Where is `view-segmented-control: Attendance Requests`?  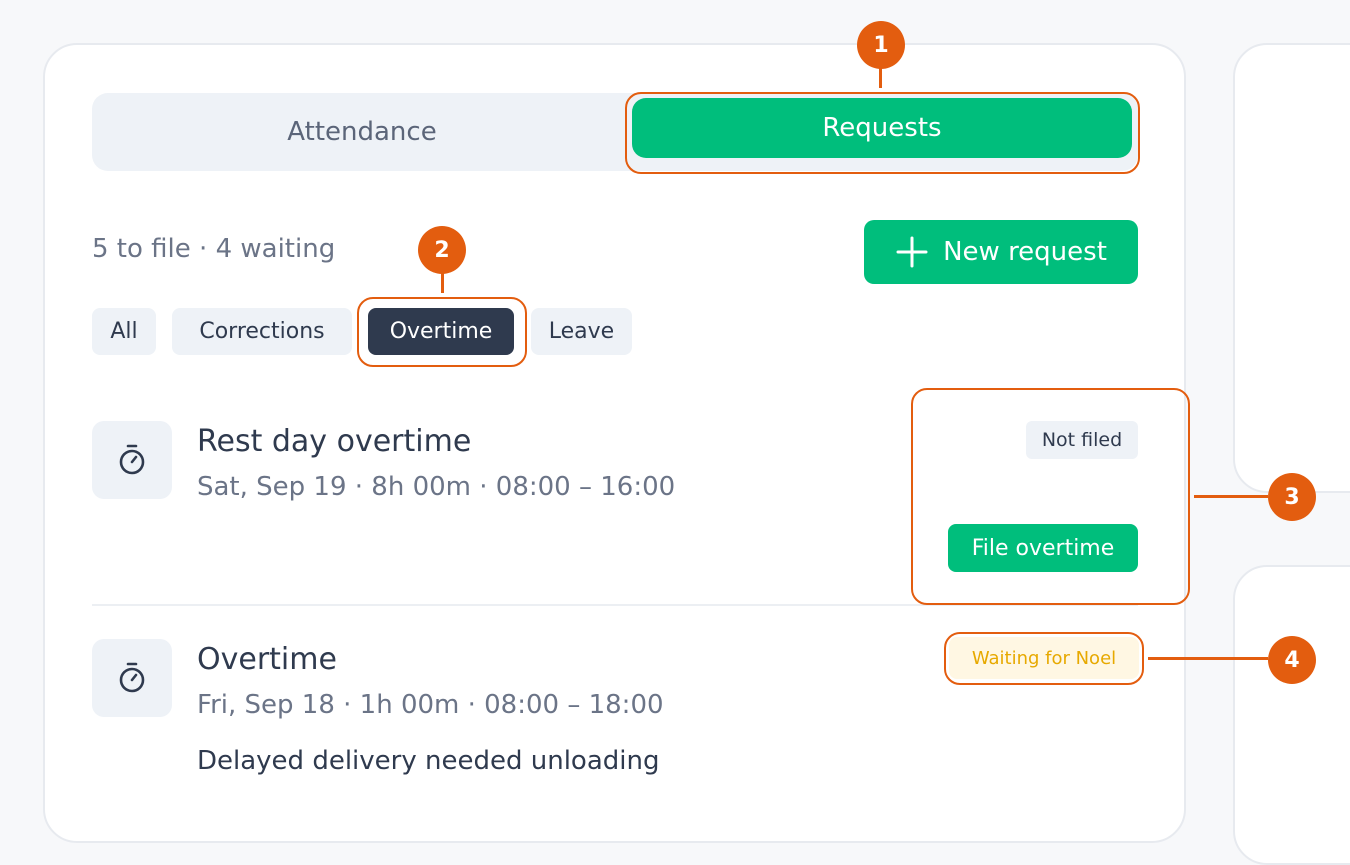
view-segmented-control: Attendance Requests is located at coordinates (615, 132).